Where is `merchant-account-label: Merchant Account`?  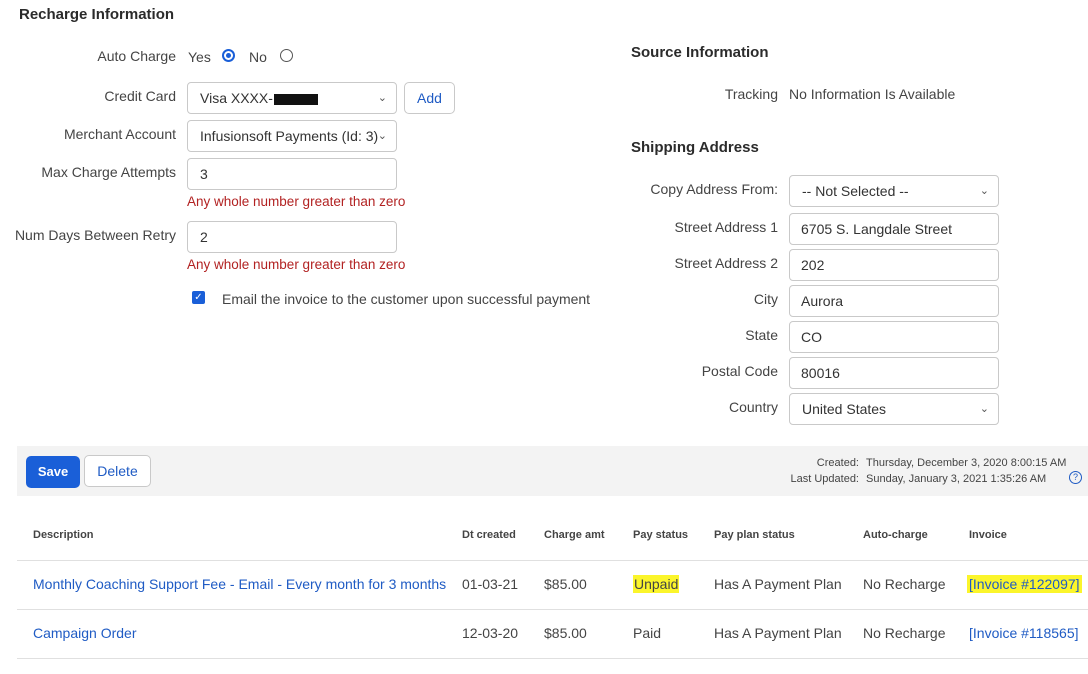 merchant-account-label: Merchant Account is located at coordinates (119, 134).